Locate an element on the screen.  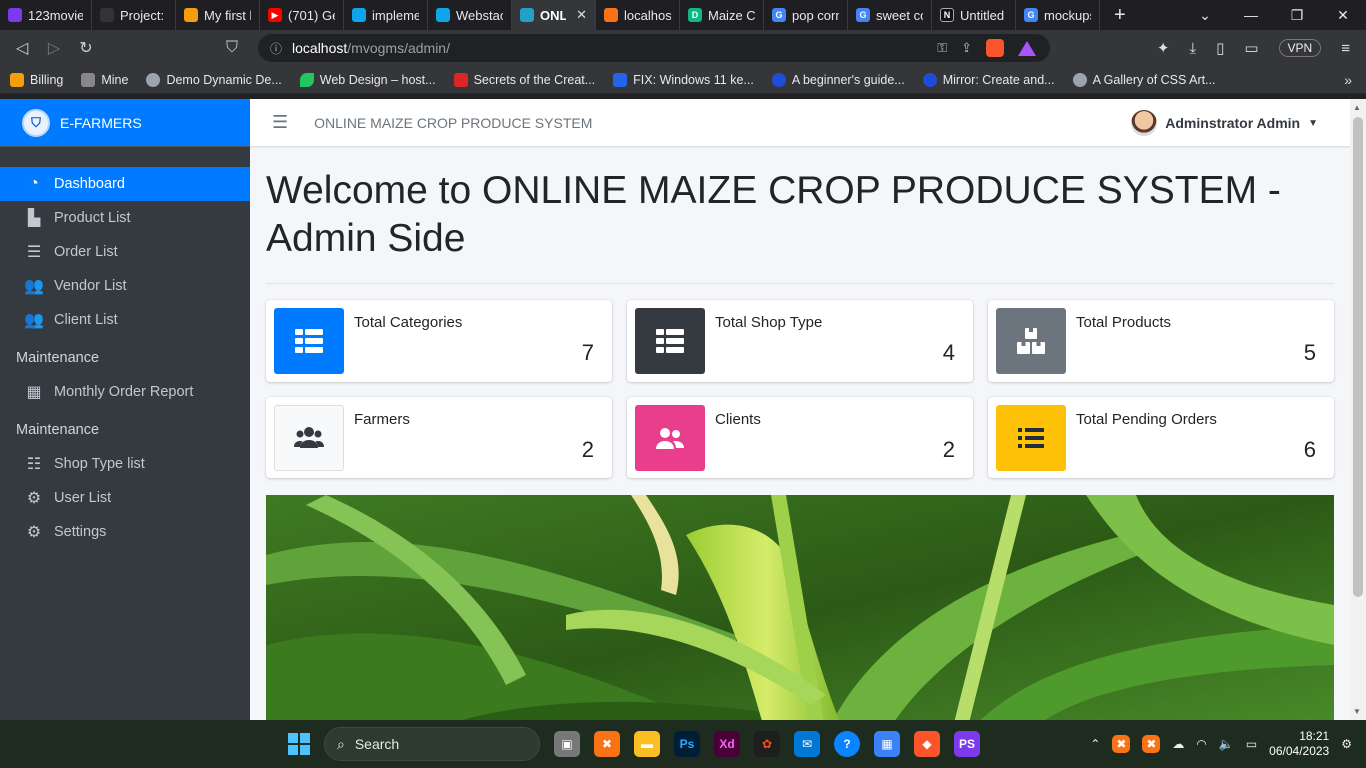
menu-icon: ≡ is located at coordinates (1345, 48).